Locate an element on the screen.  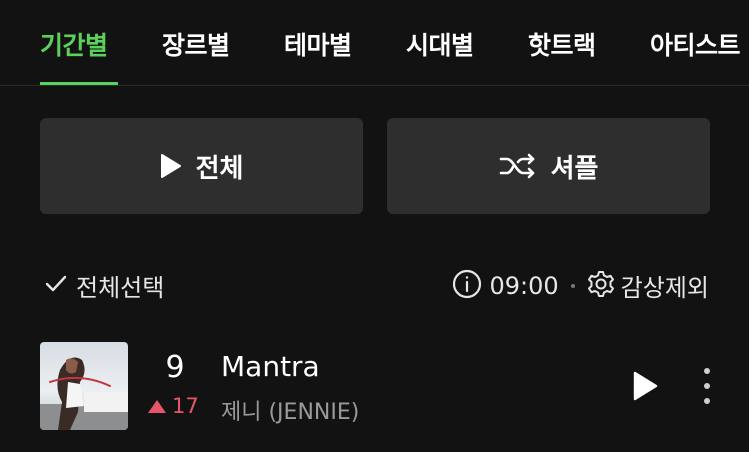
tab-era: 시대별 is located at coordinates (440, 44).